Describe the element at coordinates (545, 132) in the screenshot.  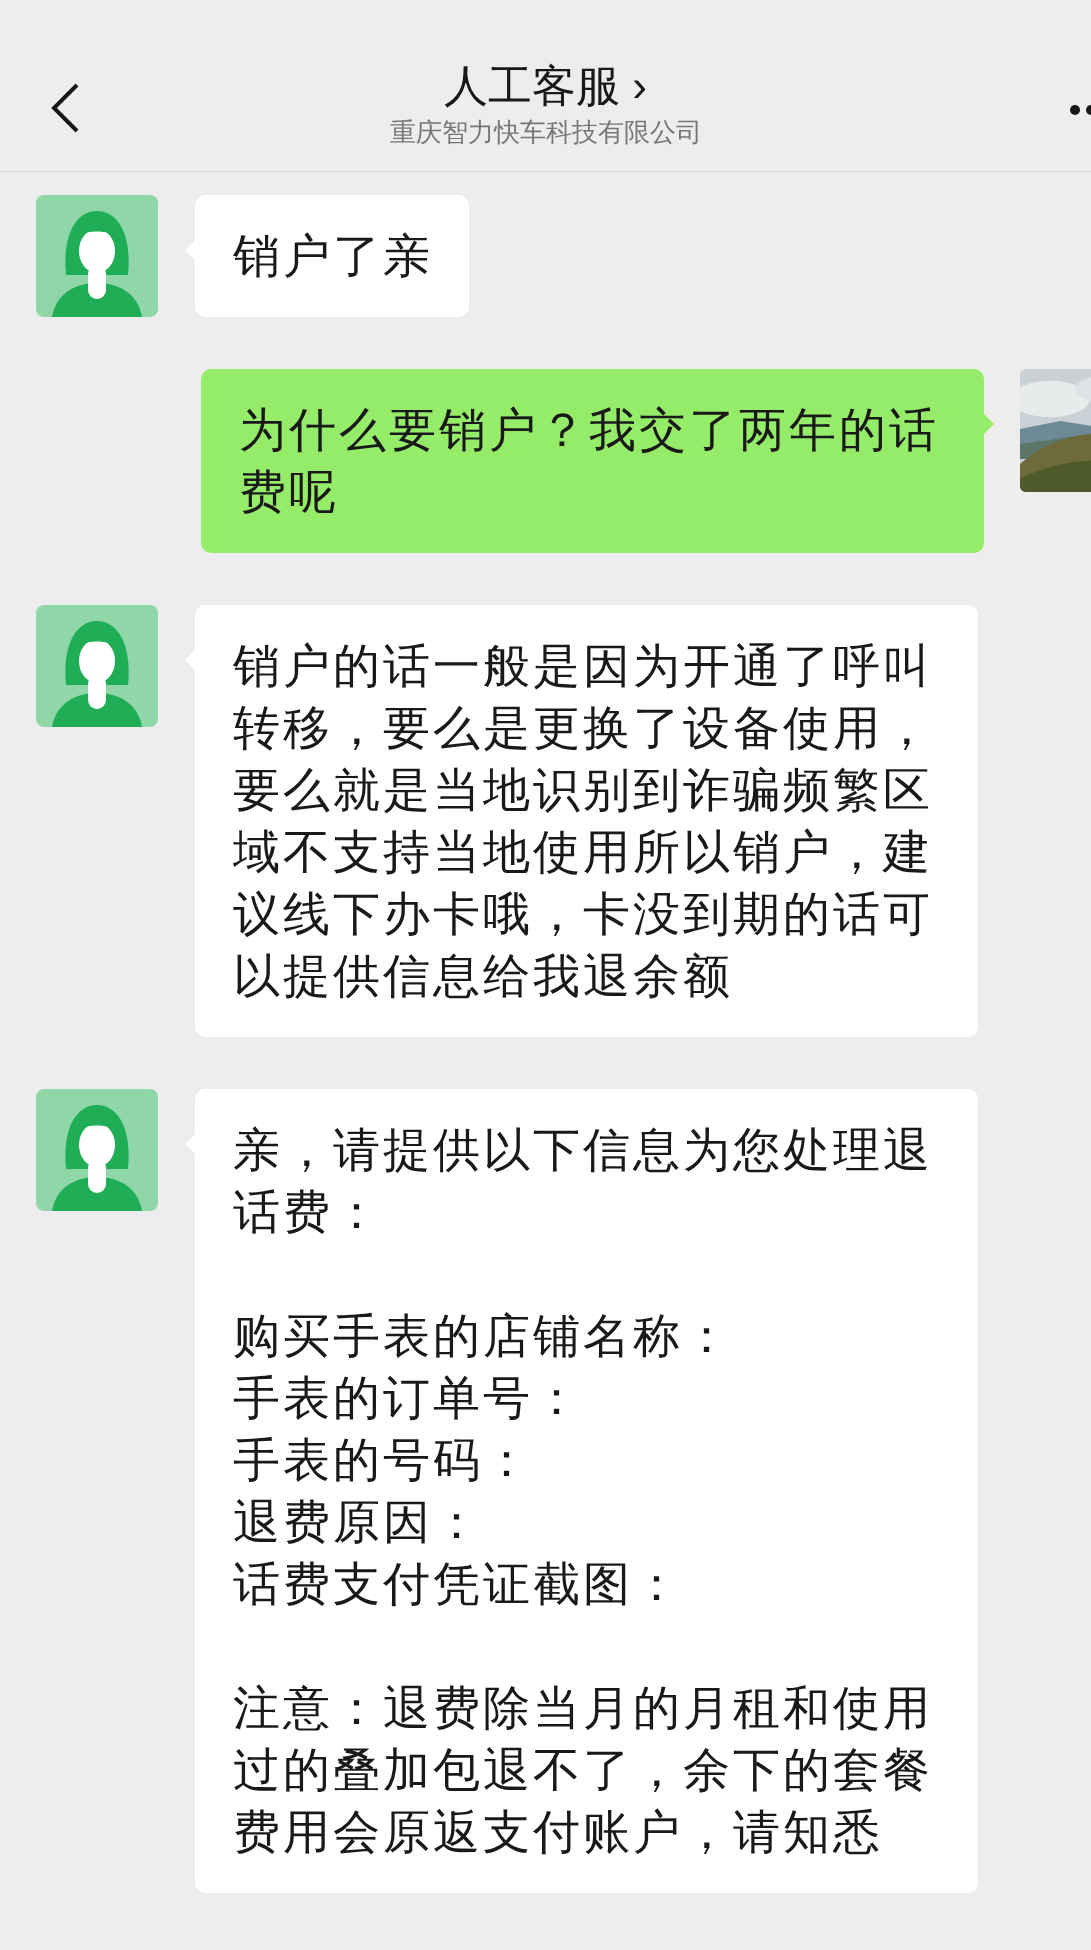
I see `chat-subtitle: 重庆智力快车科技有限公司` at that location.